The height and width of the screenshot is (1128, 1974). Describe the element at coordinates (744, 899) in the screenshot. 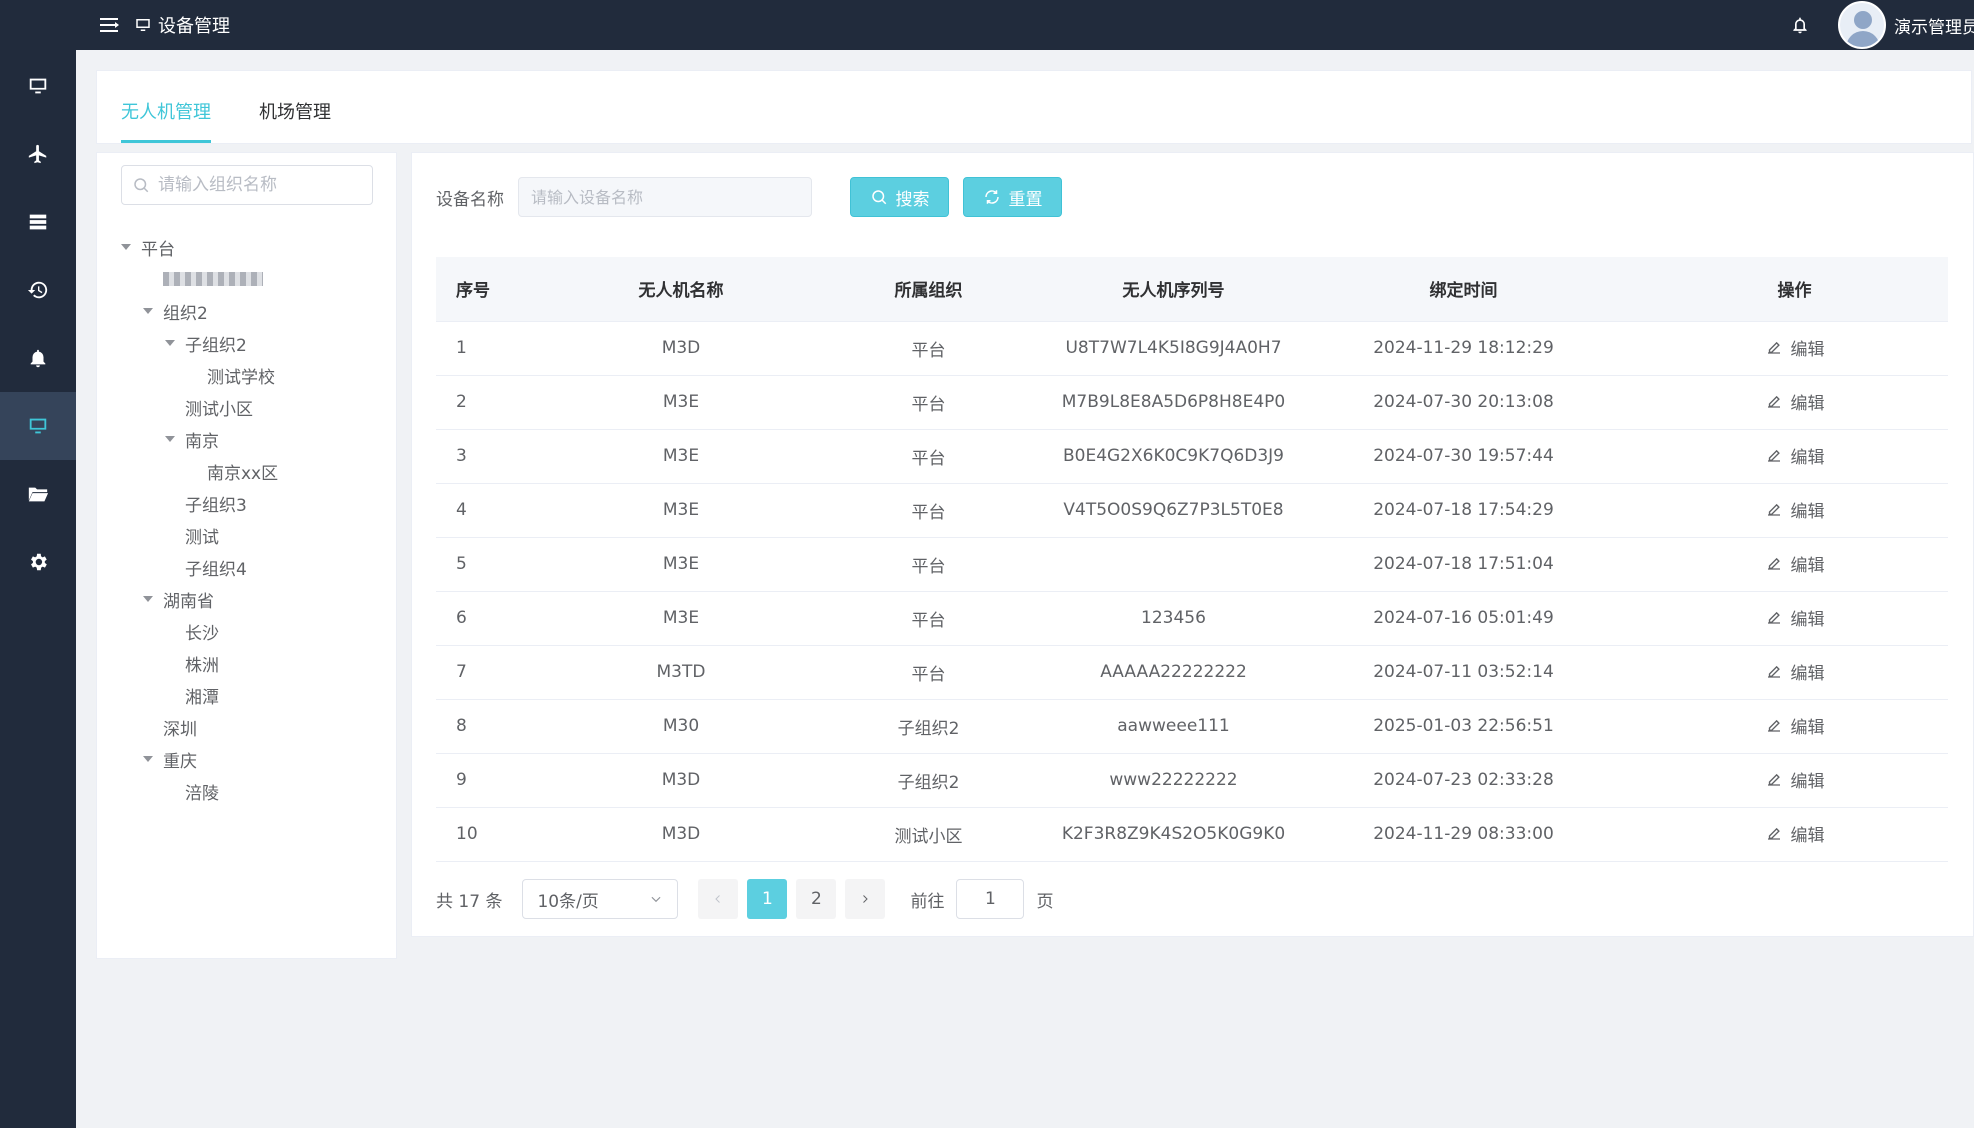

I see `pagination: 共 17 条 10条/页 1 2 前往 页` at that location.